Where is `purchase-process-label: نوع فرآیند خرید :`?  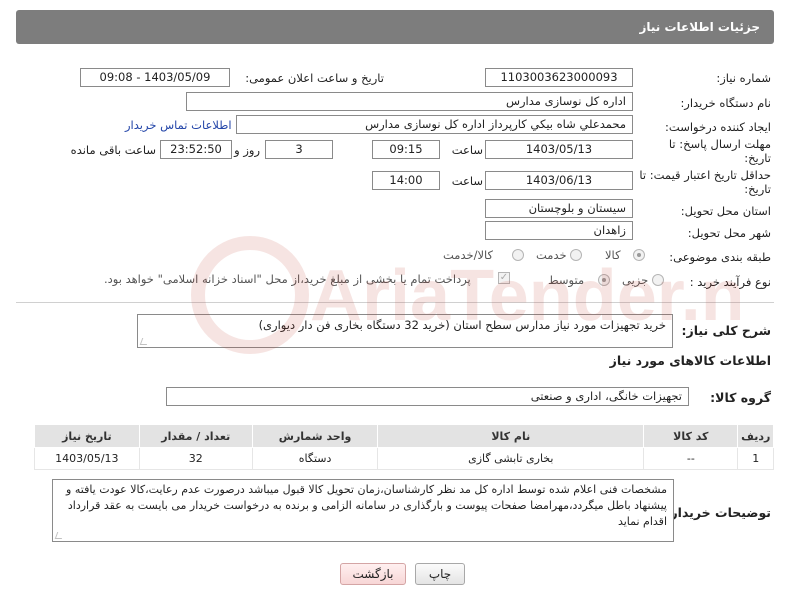
purchase-process-label: نوع فرآیند خرید : is located at coordinates (730, 282).